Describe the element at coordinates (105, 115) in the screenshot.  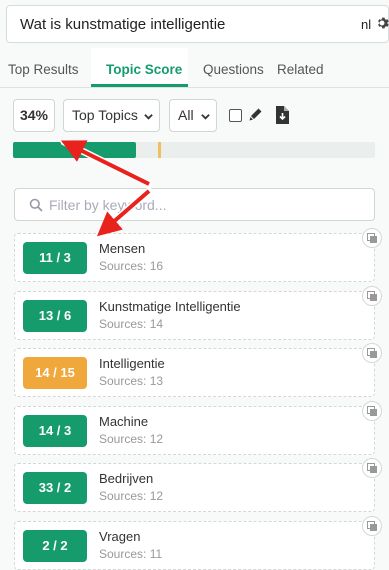
I see `topic-filter-value: Top Topics` at that location.